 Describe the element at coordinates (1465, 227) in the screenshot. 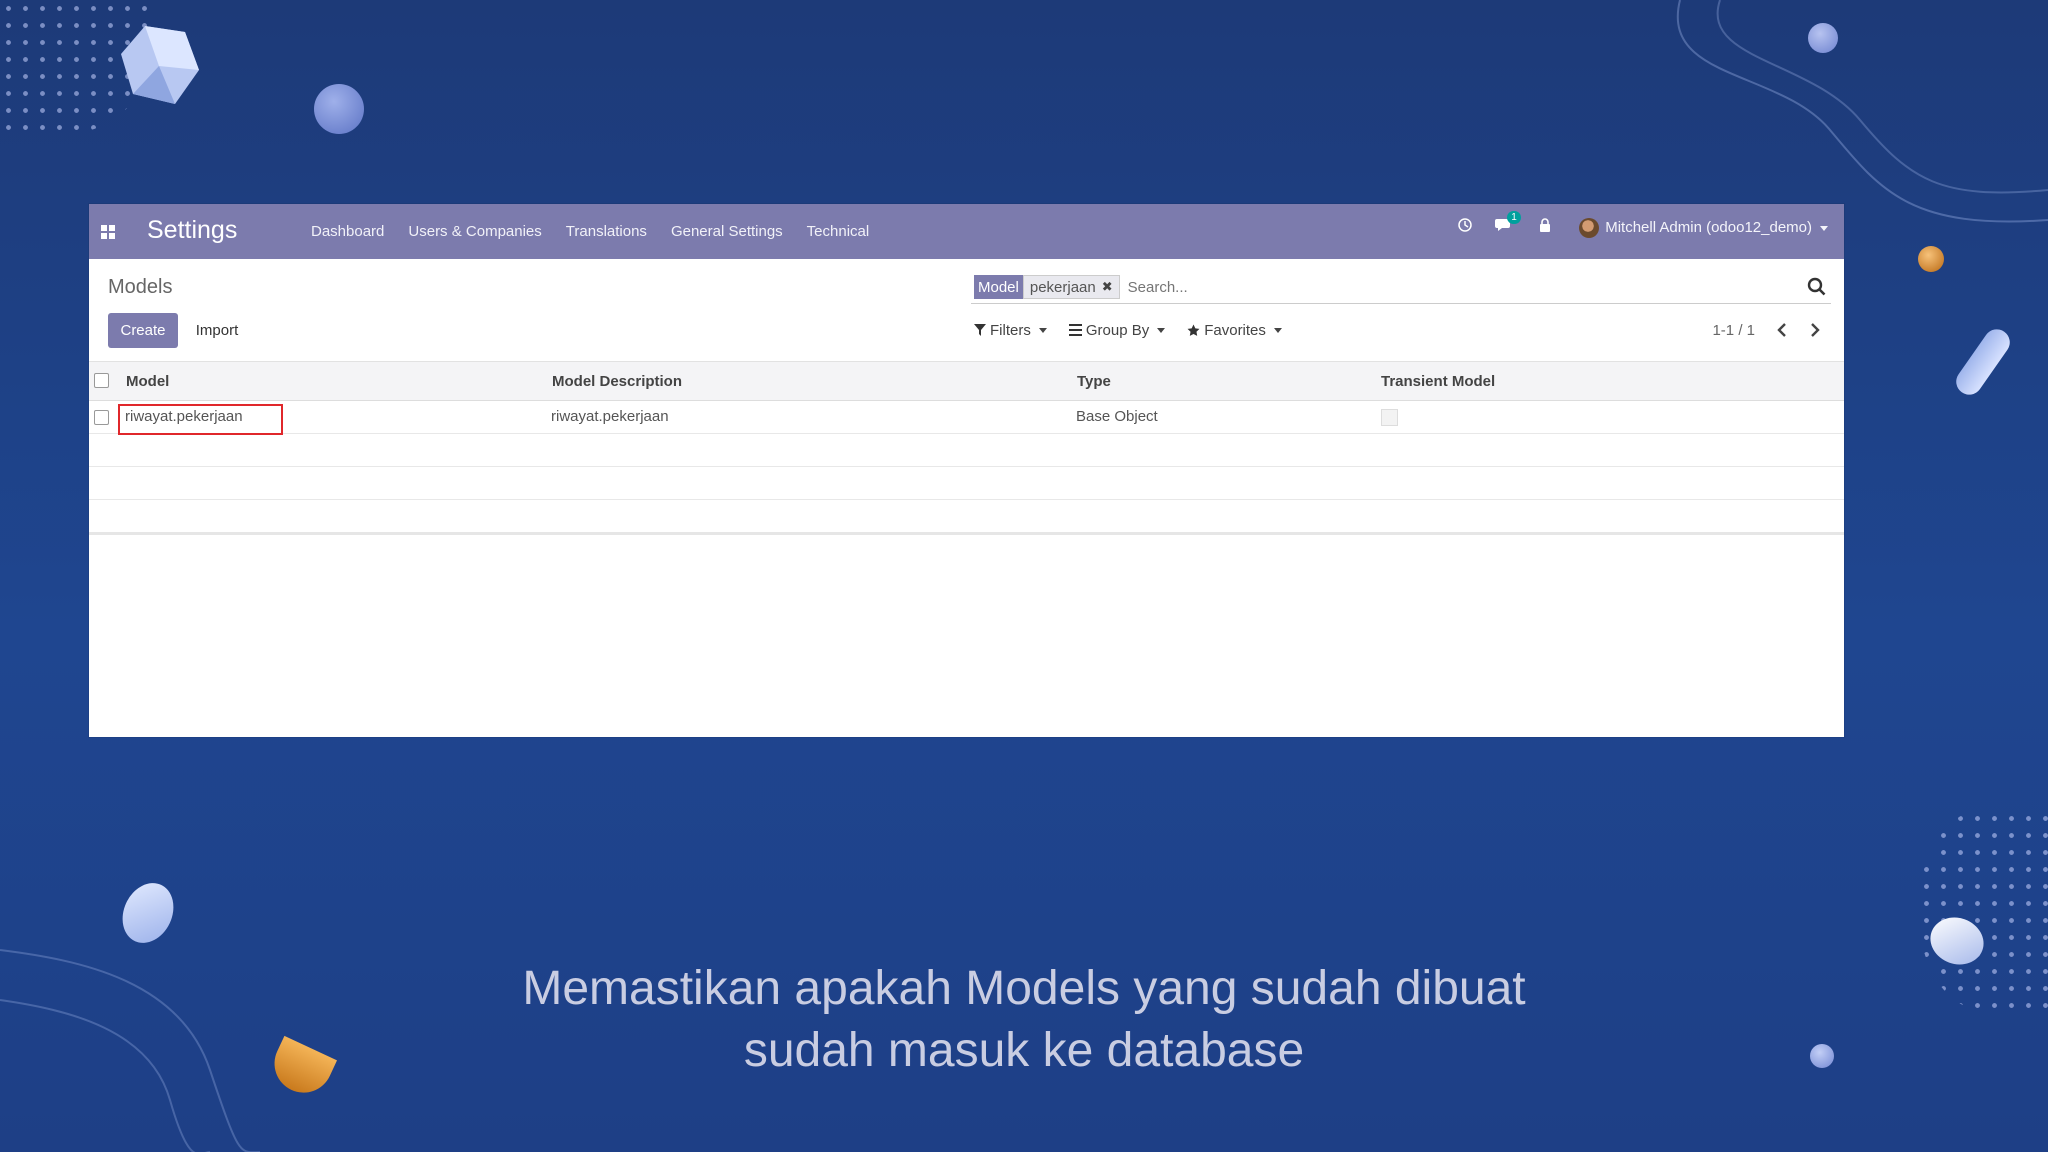

I see `activity-clock-icon` at that location.